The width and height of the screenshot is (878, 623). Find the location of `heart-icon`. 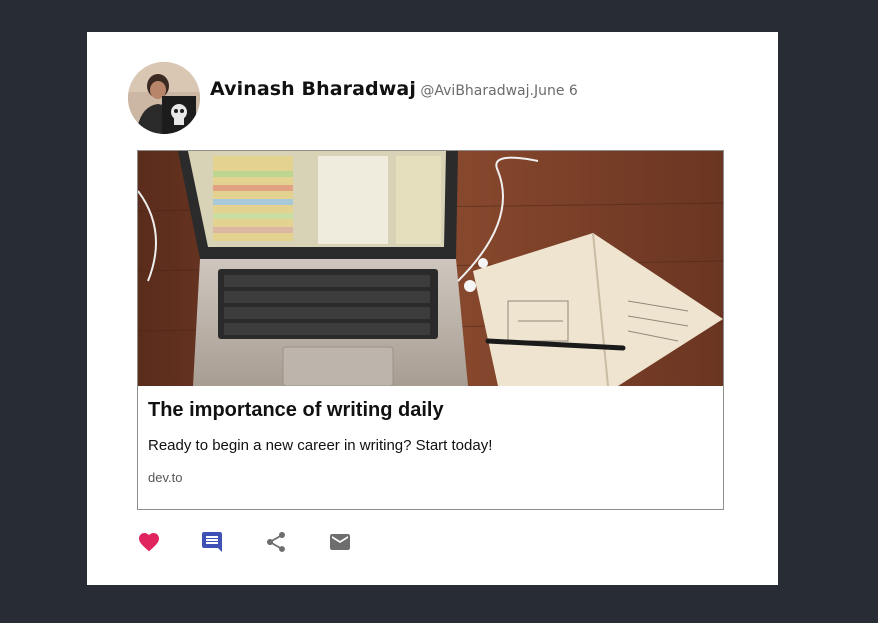

heart-icon is located at coordinates (149, 542).